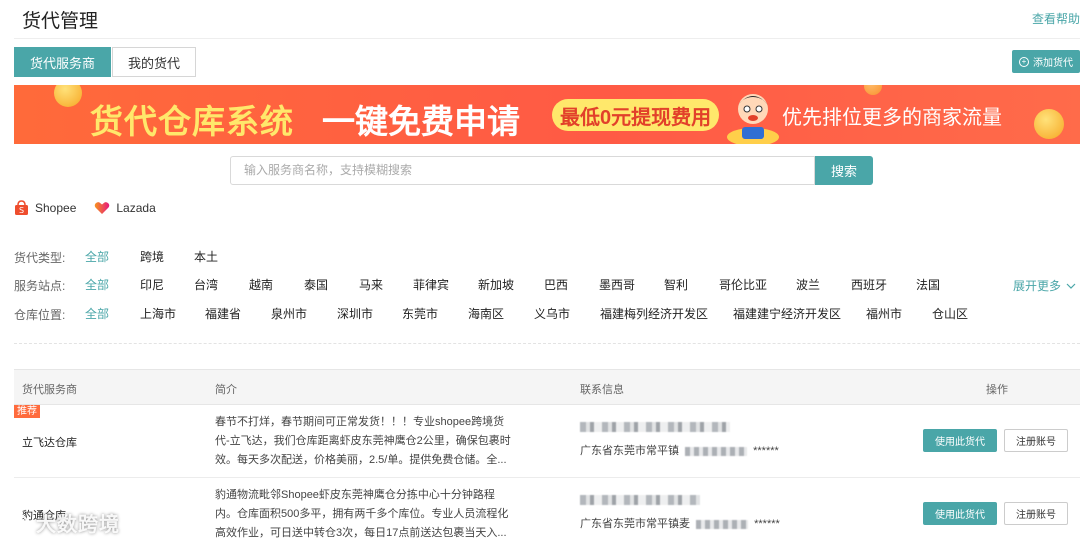 The image size is (1080, 542). What do you see at coordinates (62, 62) in the screenshot?
I see `tab-forwarder-providers: 货代服务商` at bounding box center [62, 62].